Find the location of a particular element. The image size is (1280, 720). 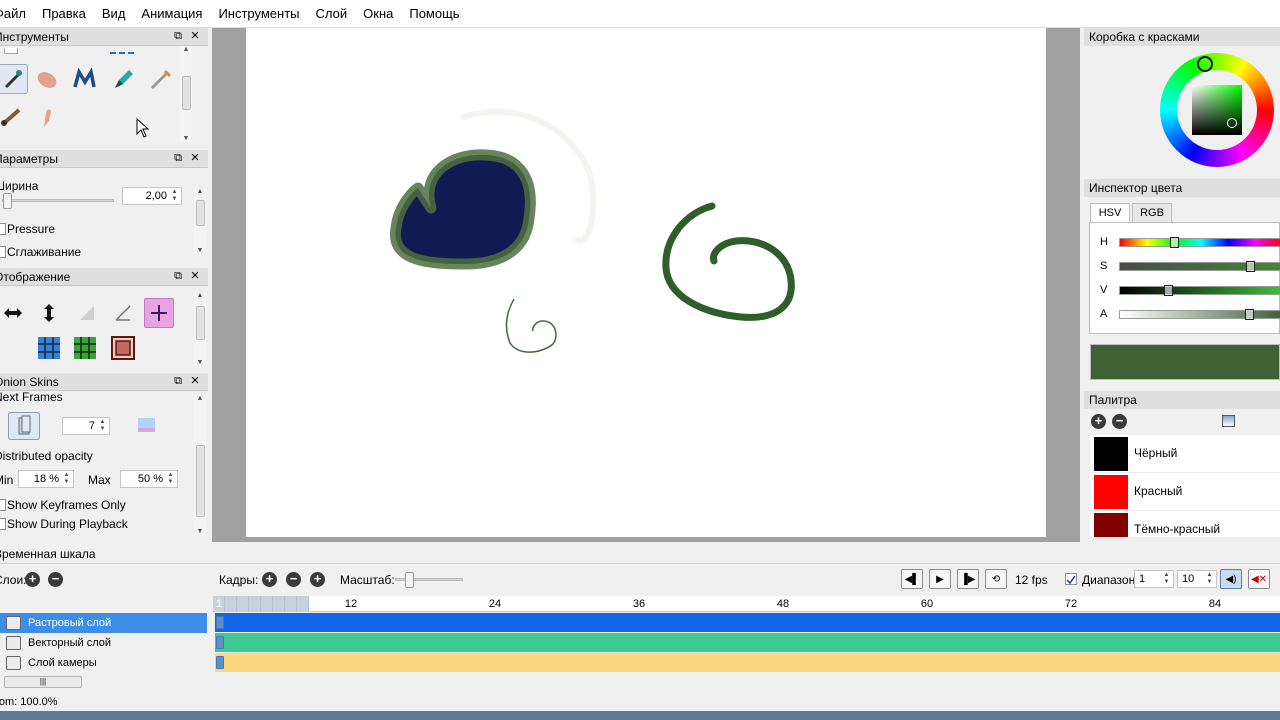

duplicate-frame-button: + is located at coordinates (317, 579).